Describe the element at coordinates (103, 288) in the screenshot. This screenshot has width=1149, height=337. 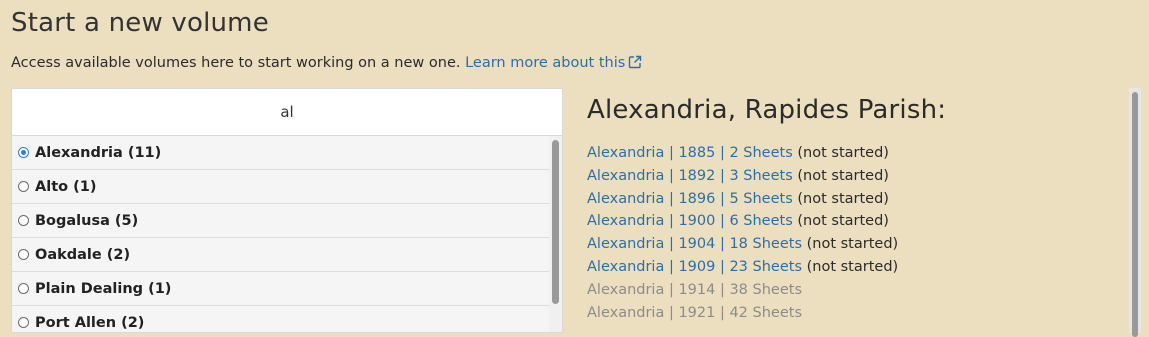
I see `place-label: Plain Dealing (1)` at that location.